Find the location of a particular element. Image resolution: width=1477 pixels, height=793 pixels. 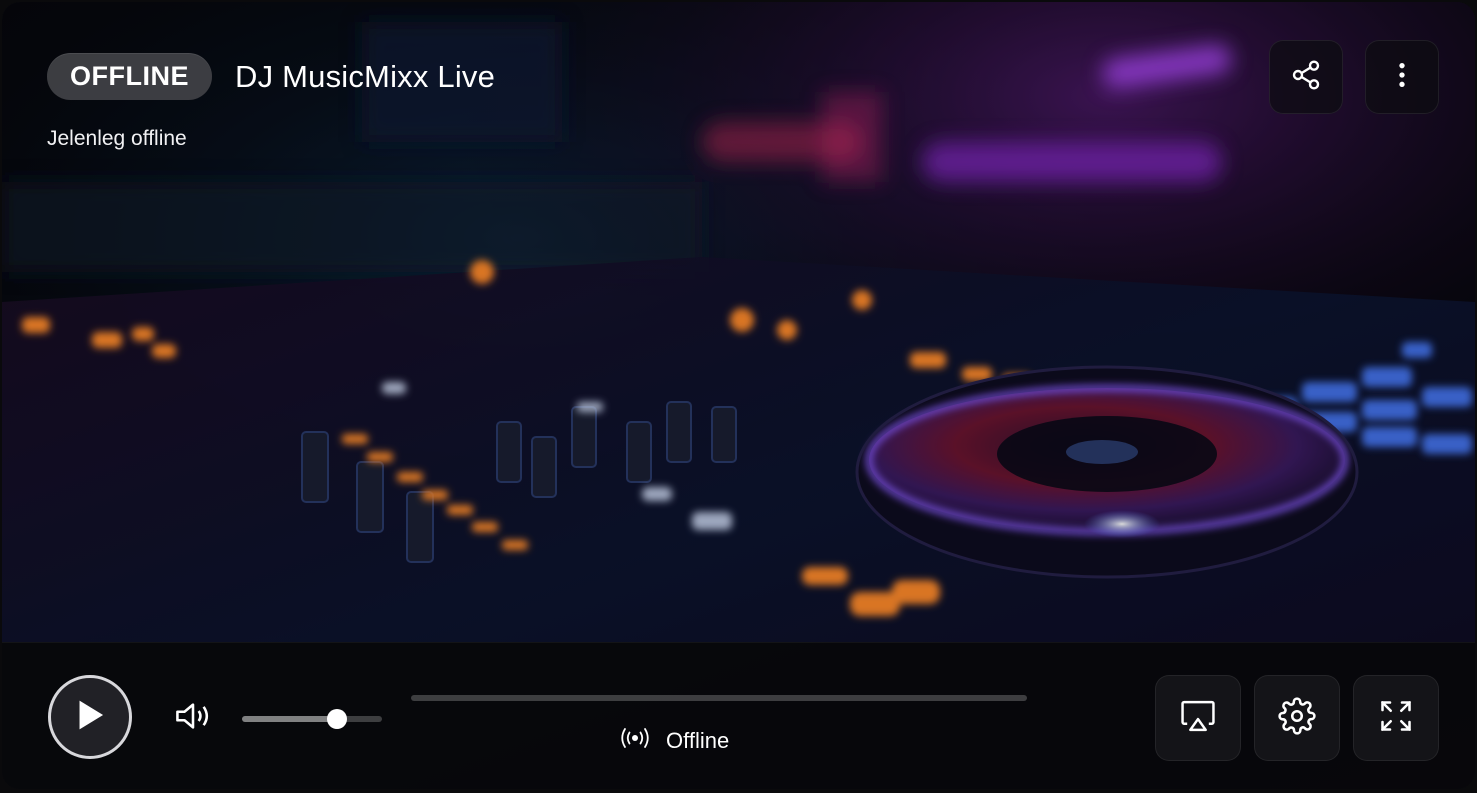

airplay-button is located at coordinates (1198, 718).